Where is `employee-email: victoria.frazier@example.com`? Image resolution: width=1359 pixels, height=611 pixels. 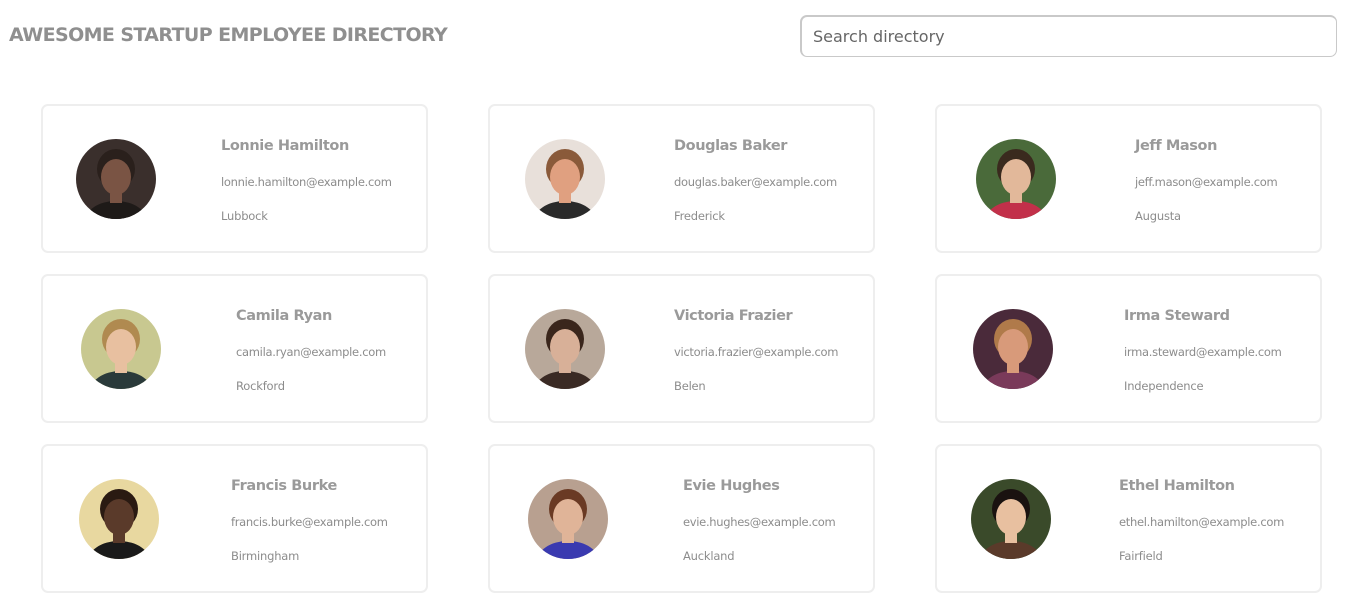 employee-email: victoria.frazier@example.com is located at coordinates (756, 352).